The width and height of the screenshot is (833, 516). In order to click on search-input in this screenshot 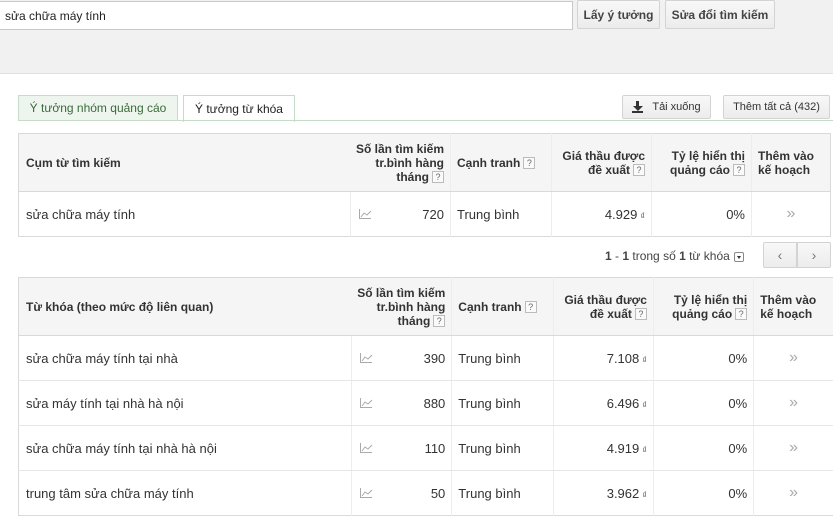, I will do `click(286, 15)`.